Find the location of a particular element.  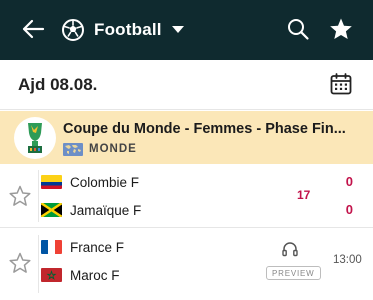

sport-title: Football is located at coordinates (128, 29).